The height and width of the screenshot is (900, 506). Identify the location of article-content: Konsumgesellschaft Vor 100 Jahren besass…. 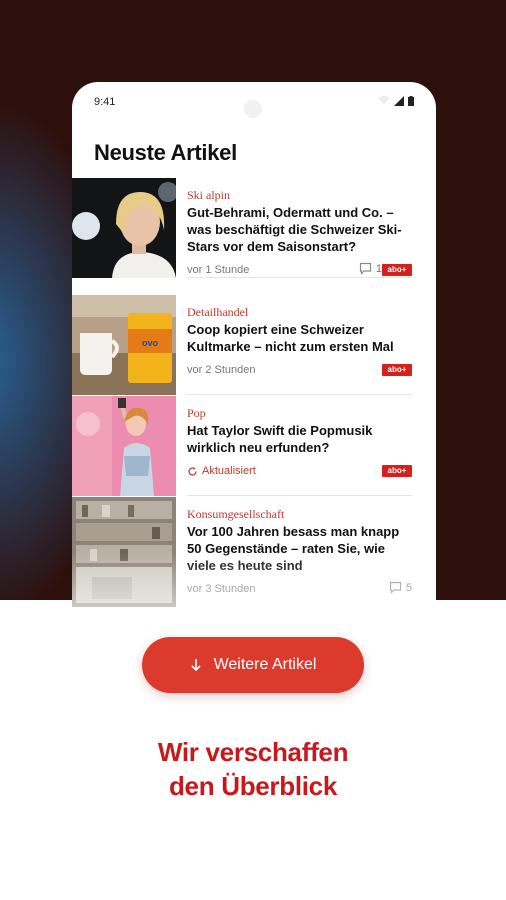
(299, 547).